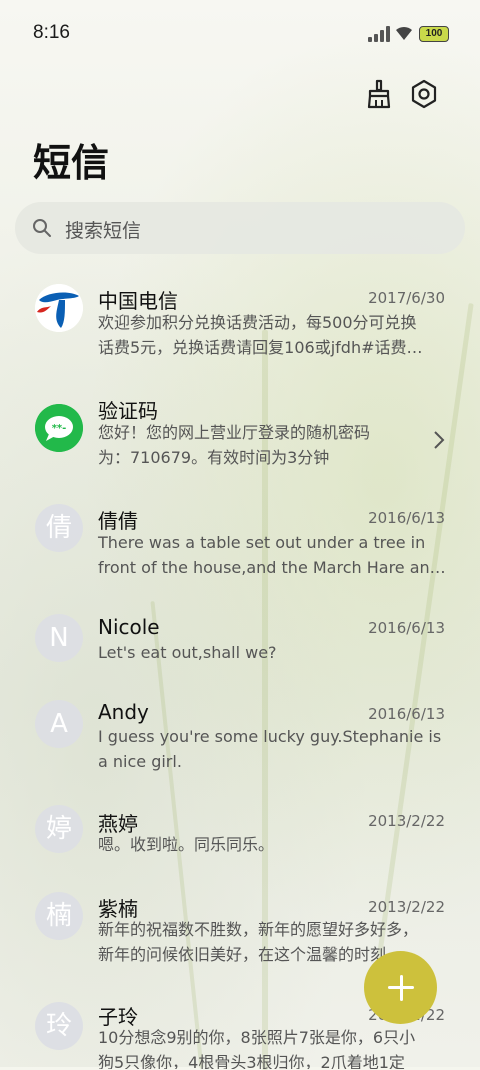 The image size is (480, 1070). I want to click on avatar: 倩, so click(59, 528).